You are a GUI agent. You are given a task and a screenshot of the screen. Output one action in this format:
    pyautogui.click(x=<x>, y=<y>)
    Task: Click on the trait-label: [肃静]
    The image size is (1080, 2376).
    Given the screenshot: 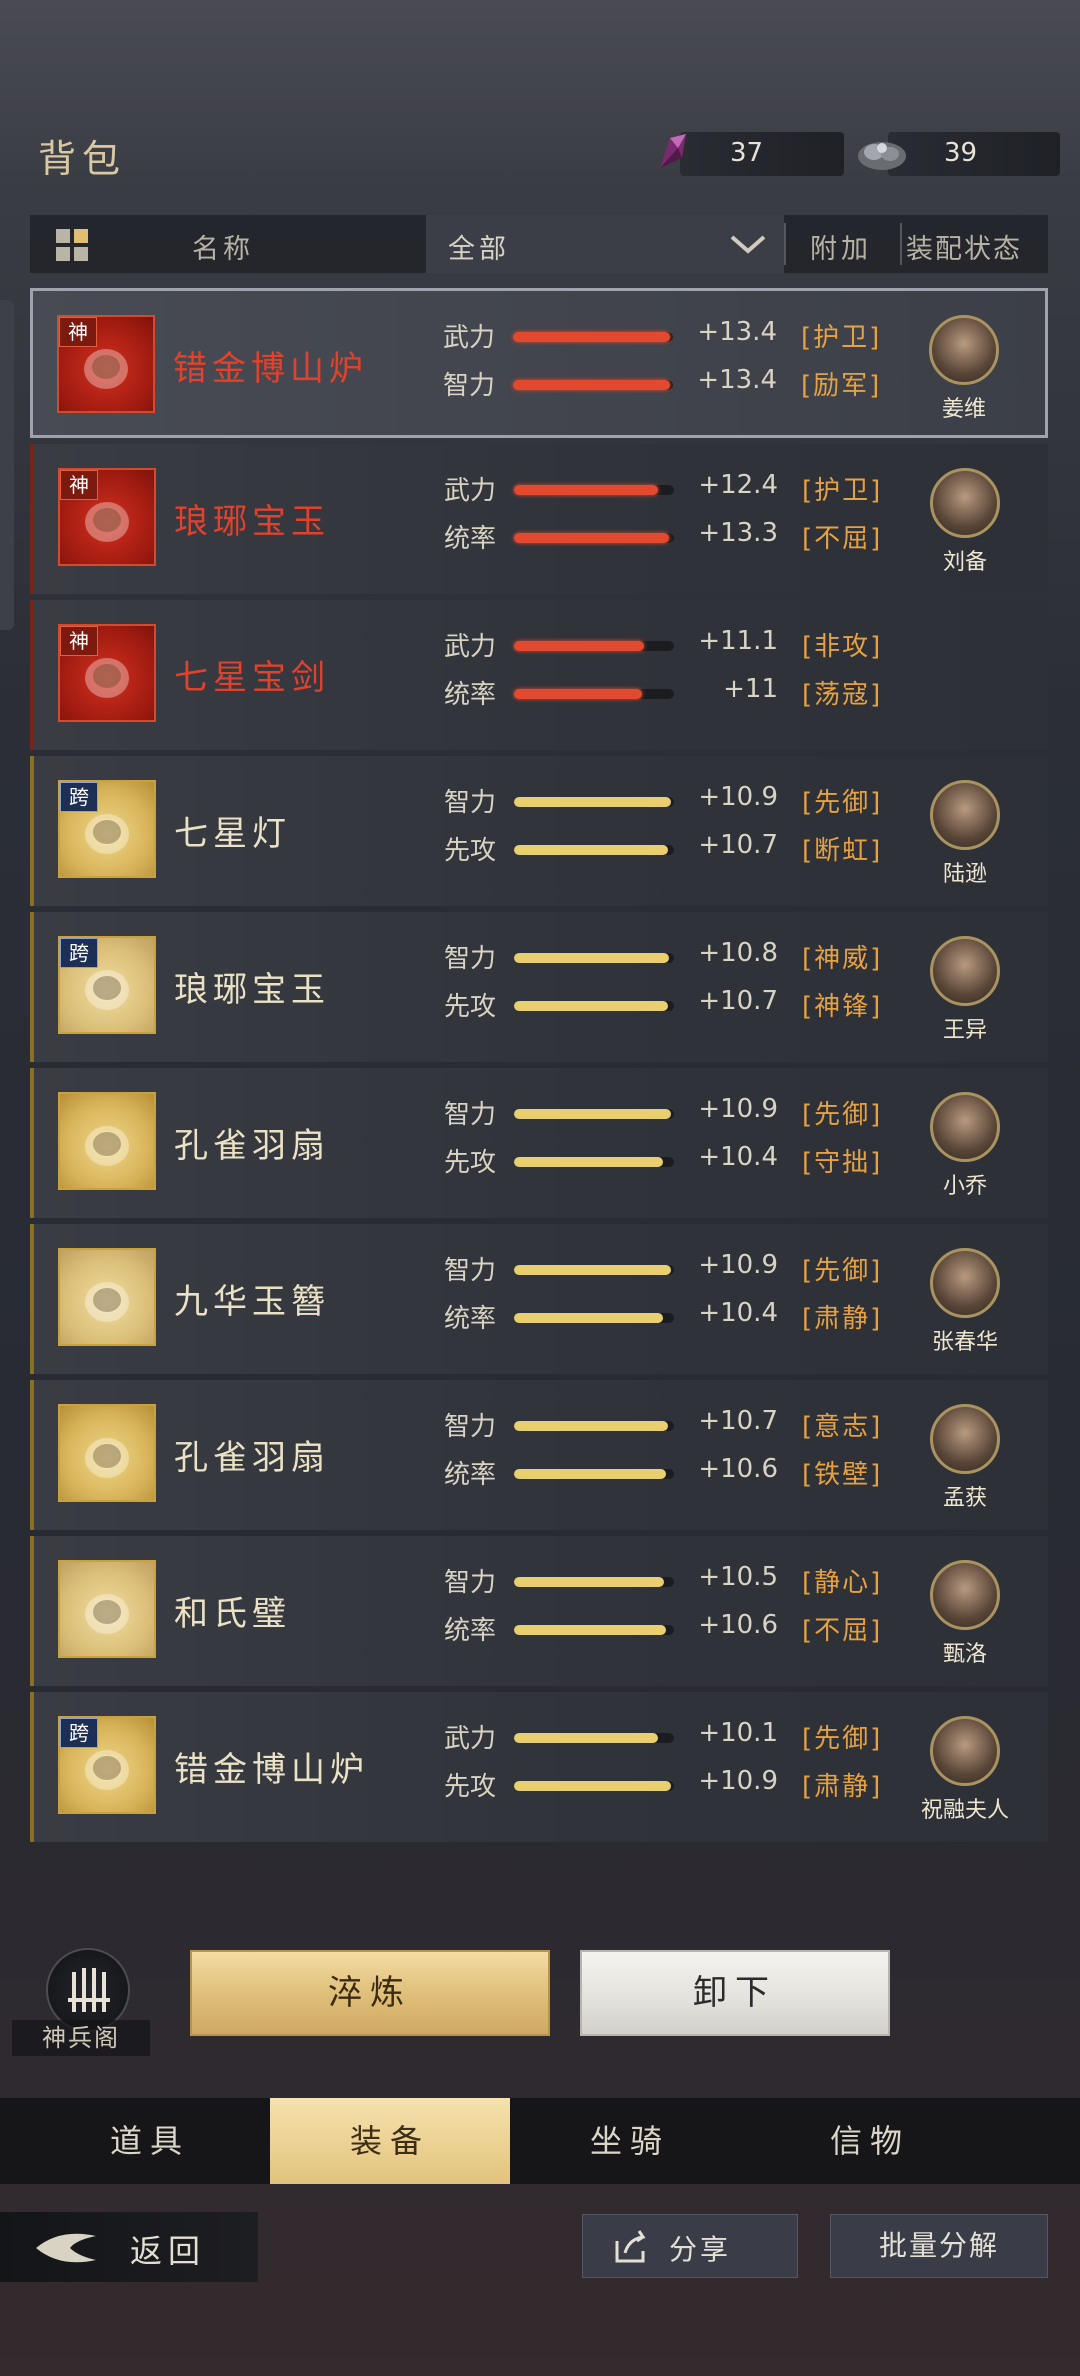 What is the action you would take?
    pyautogui.click(x=842, y=1787)
    